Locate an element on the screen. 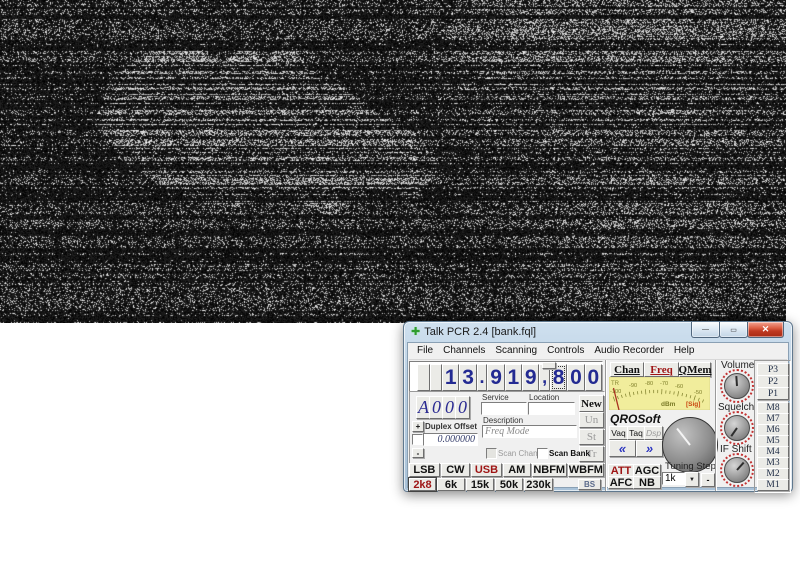 The height and width of the screenshot is (570, 800). duplex-checkbox is located at coordinates (417, 439).